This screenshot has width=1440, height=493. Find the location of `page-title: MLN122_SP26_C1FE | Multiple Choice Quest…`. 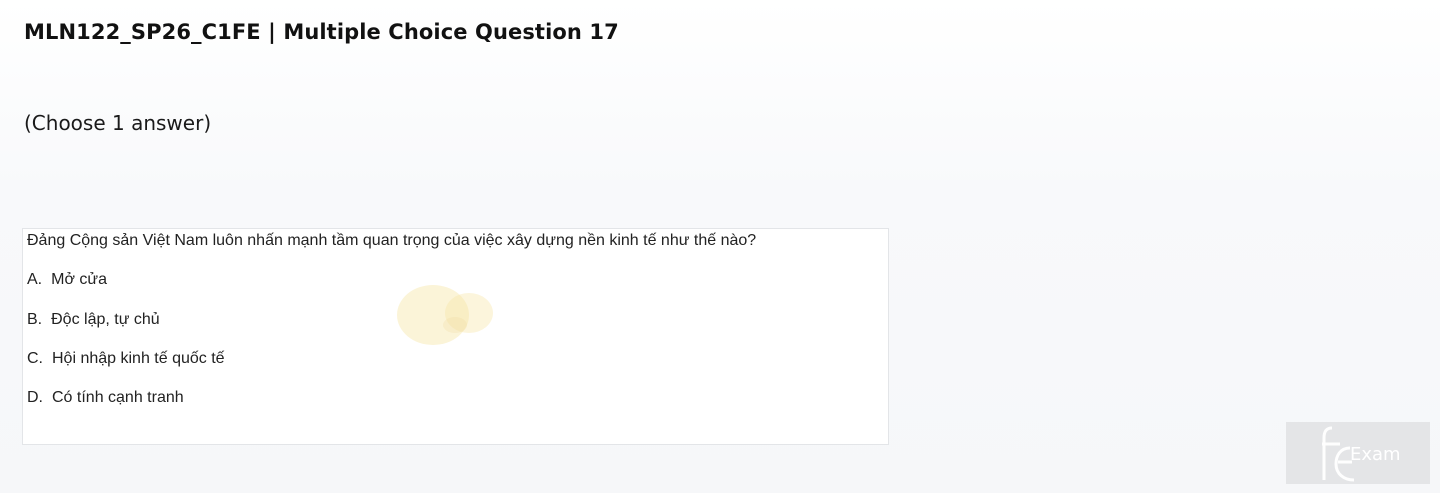

page-title: MLN122_SP26_C1FE | Multiple Choice Quest… is located at coordinates (321, 32).